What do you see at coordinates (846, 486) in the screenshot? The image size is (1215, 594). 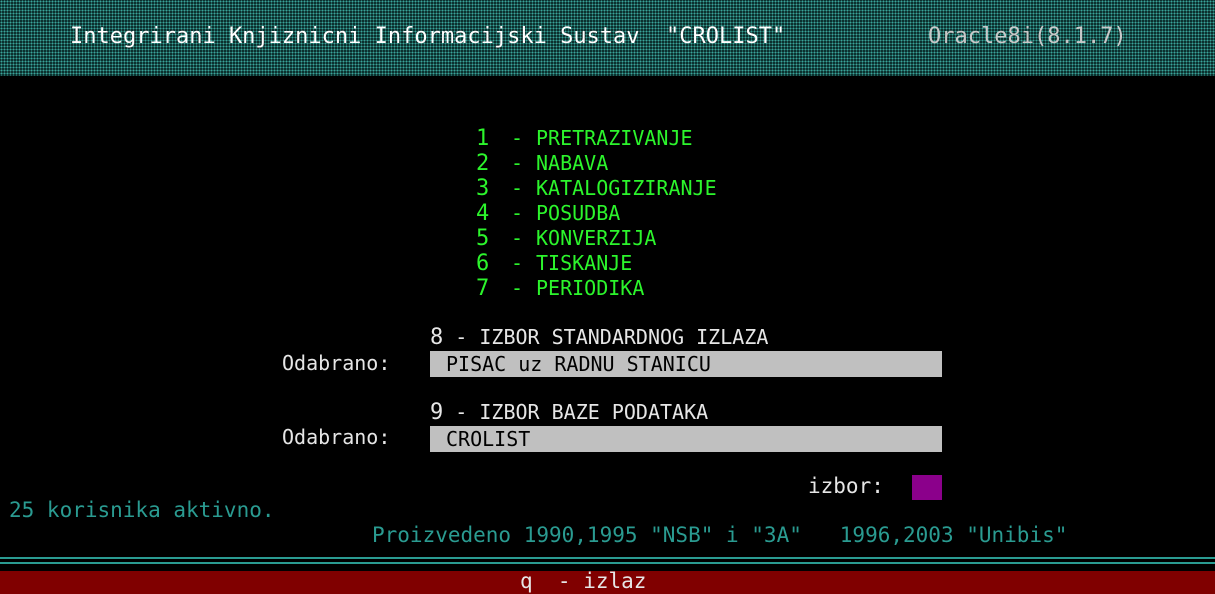 I see `choice-label: izbor:` at bounding box center [846, 486].